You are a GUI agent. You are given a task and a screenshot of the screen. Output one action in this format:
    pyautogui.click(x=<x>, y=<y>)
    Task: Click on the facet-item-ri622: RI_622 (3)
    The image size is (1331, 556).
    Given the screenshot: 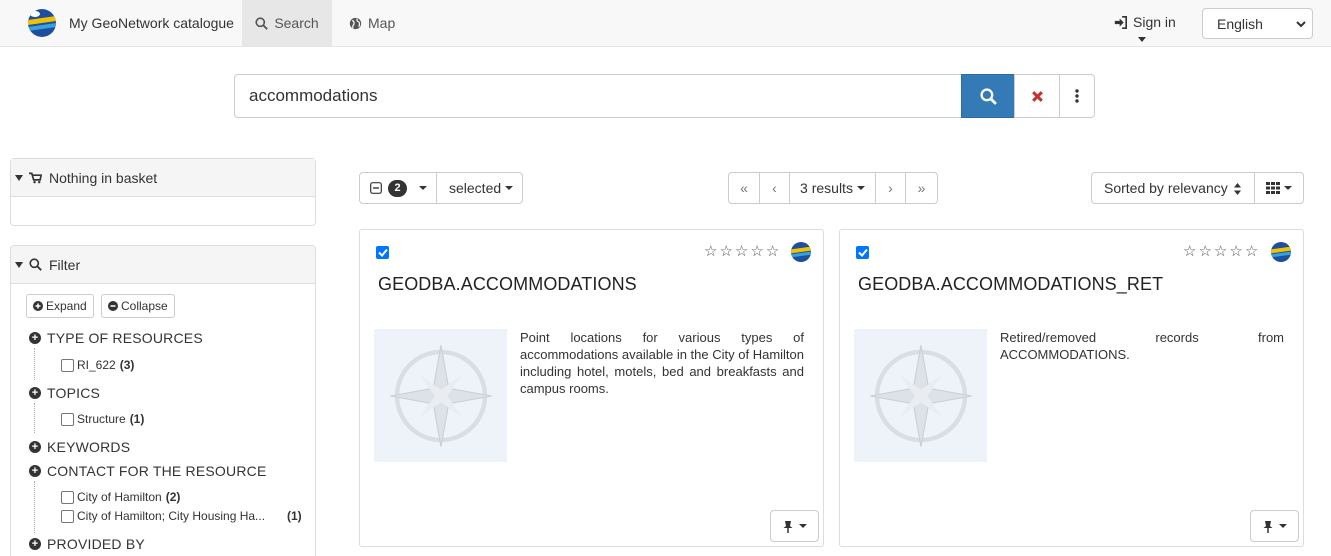 What is the action you would take?
    pyautogui.click(x=97, y=365)
    